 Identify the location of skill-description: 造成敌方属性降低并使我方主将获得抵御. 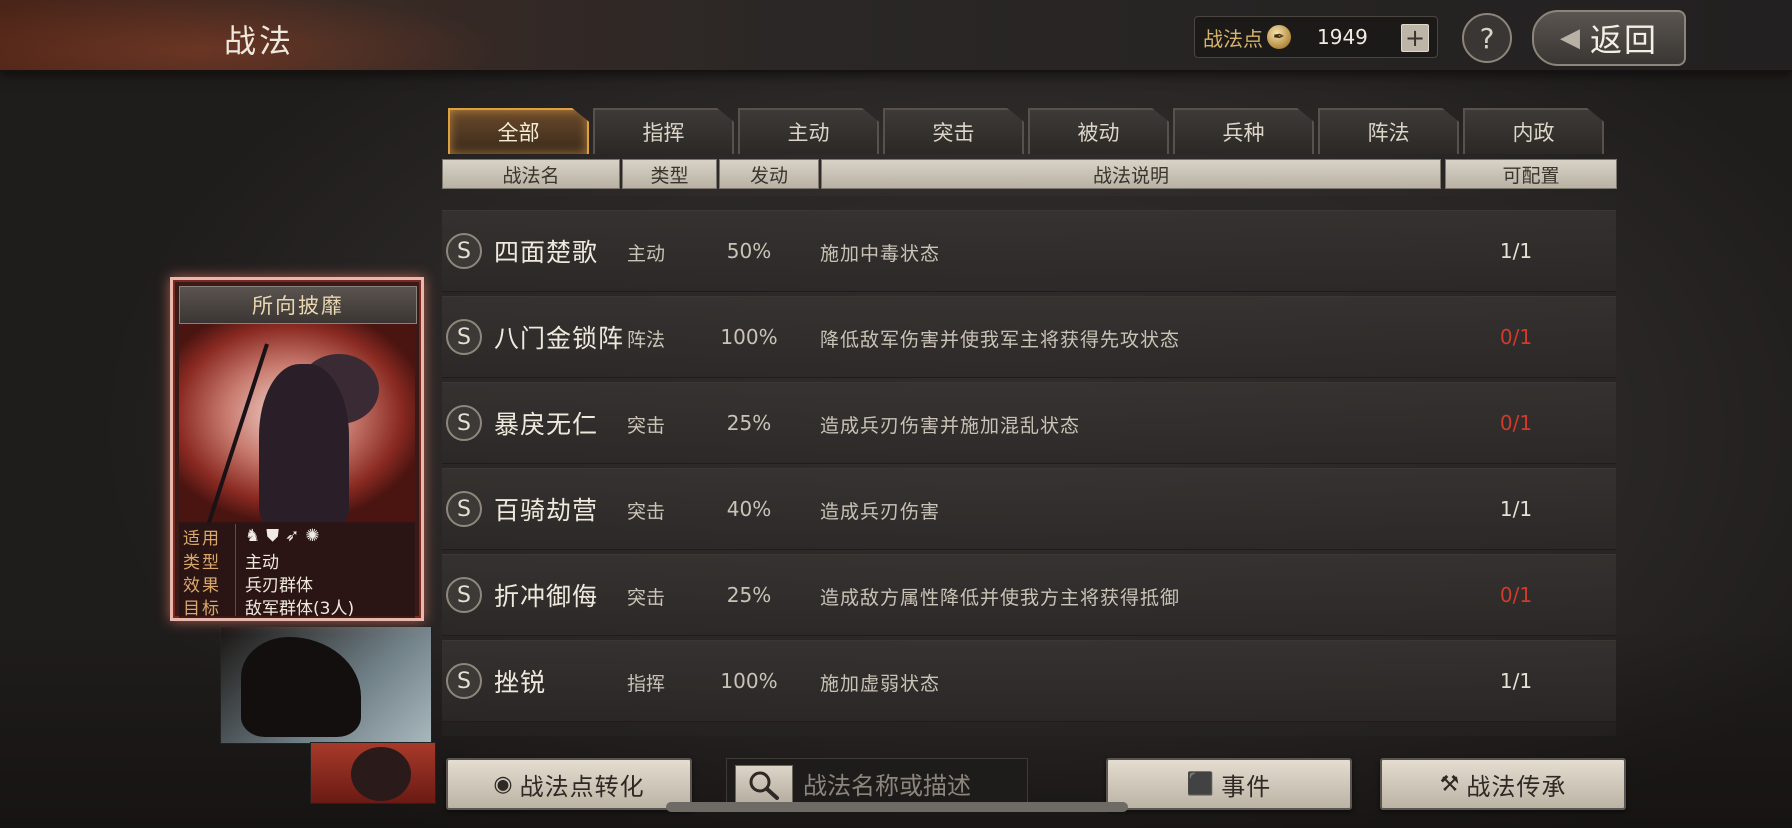
(1000, 598).